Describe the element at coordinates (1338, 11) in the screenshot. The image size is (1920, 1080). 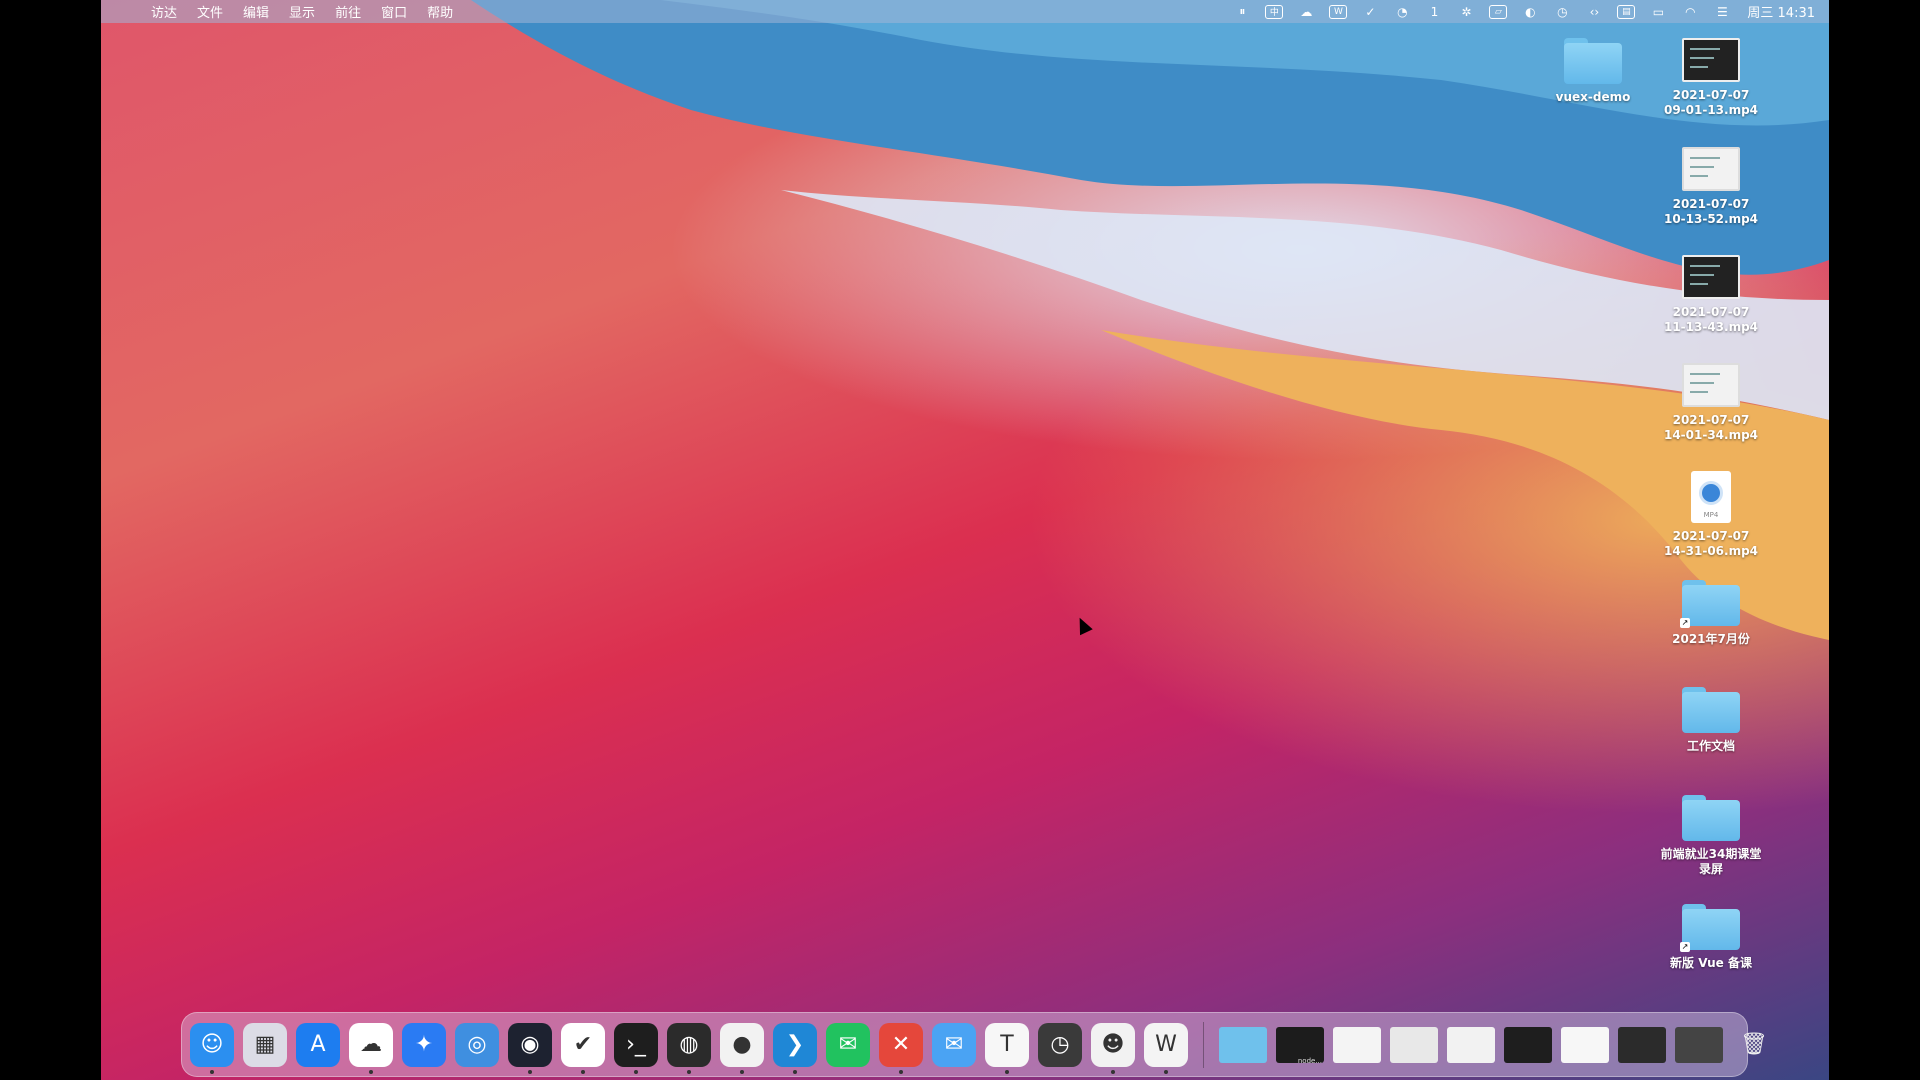
I see `wps-icon: W` at that location.